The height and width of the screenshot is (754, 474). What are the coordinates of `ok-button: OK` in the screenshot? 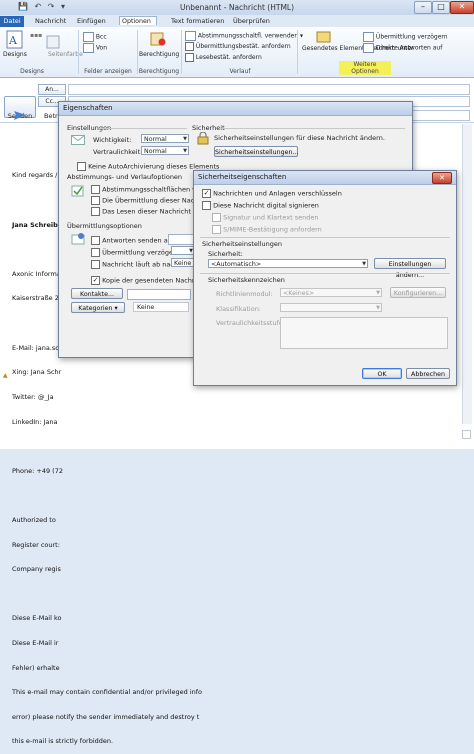 It's located at (382, 373).